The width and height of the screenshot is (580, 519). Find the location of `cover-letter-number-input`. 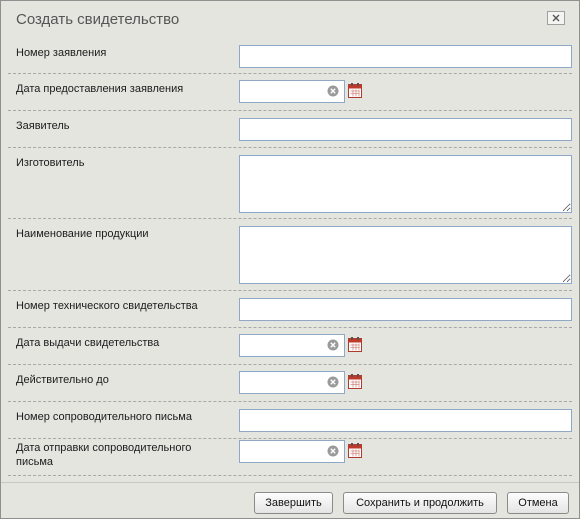

cover-letter-number-input is located at coordinates (405, 420).